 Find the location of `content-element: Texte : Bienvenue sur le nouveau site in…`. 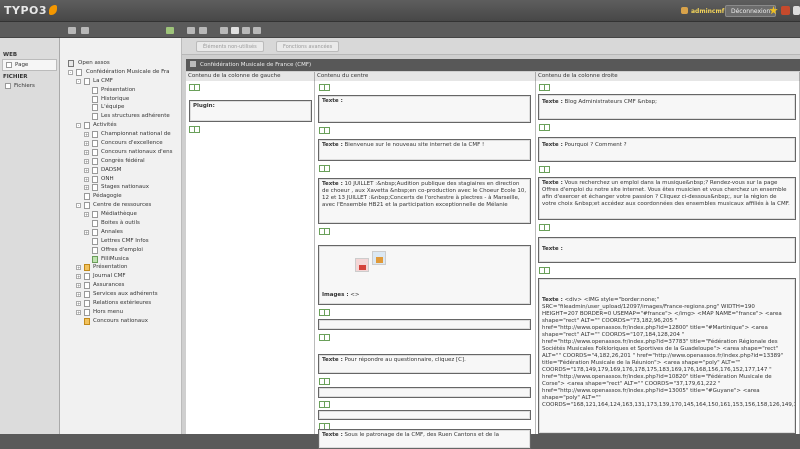

content-element: Texte : Bienvenue sur le nouveau site in… is located at coordinates (424, 150).